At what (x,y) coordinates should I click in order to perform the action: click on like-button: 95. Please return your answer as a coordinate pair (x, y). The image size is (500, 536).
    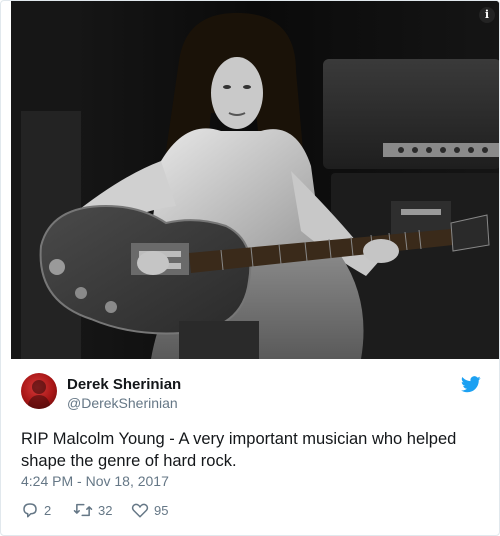
    Looking at the image, I should click on (149, 510).